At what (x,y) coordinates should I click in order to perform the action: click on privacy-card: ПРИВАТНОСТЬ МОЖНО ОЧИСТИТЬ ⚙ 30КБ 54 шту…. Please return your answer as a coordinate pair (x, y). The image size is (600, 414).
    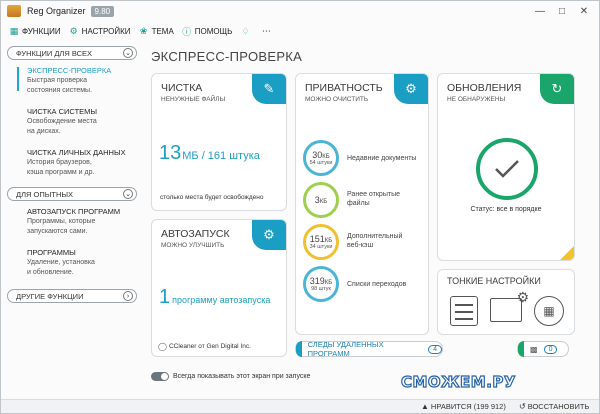
    Looking at the image, I should click on (362, 204).